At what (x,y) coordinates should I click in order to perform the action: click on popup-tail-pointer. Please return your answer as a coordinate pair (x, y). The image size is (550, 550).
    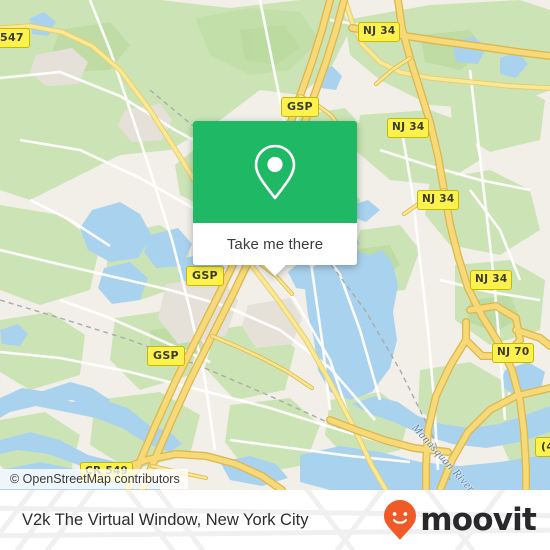
    Looking at the image, I should click on (275, 270).